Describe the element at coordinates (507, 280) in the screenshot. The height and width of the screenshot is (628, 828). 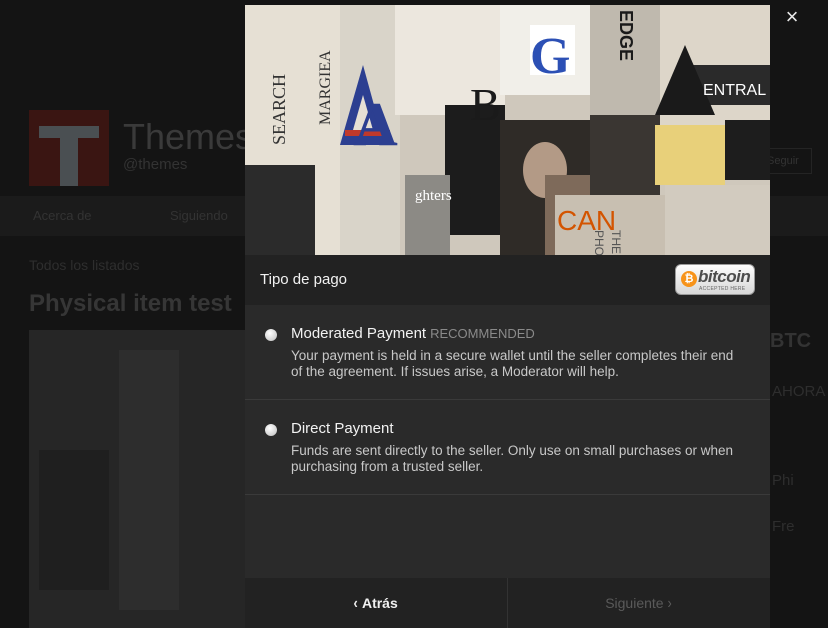
I see `payment-type-header: Tipo de pago ₿ bitcoin ACCEPTED HERE` at that location.